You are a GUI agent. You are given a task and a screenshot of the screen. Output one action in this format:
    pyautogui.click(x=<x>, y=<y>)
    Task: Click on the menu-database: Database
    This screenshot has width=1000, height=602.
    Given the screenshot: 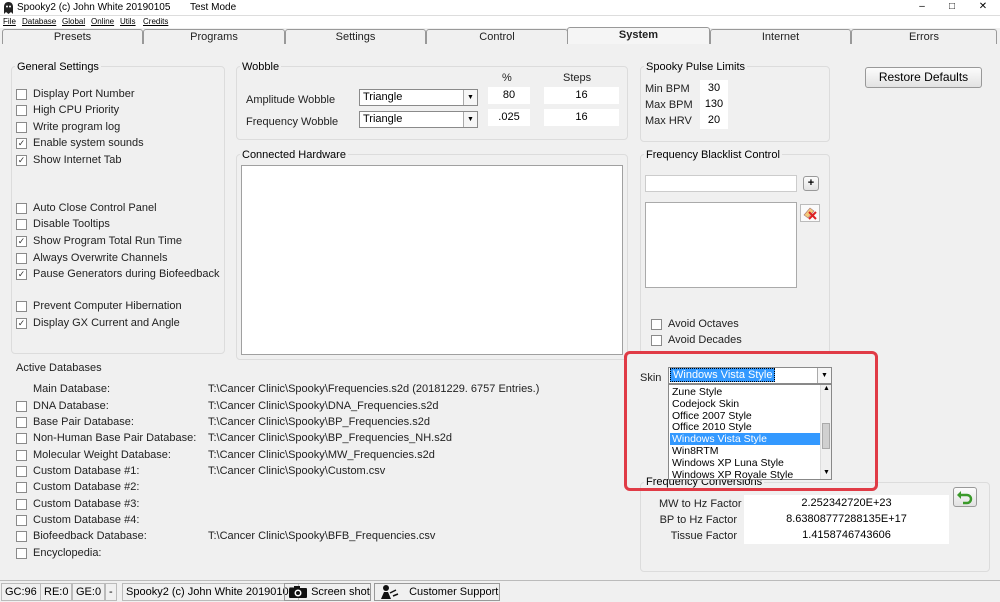 What is the action you would take?
    pyautogui.click(x=39, y=21)
    